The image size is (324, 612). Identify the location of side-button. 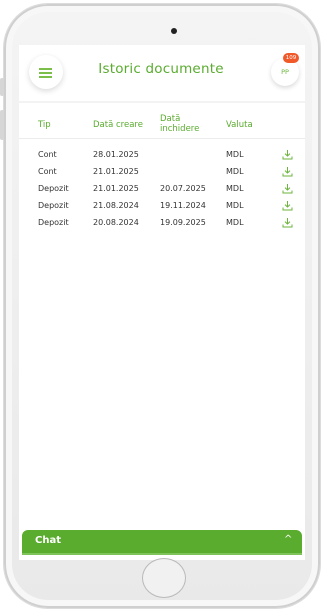
(2, 87).